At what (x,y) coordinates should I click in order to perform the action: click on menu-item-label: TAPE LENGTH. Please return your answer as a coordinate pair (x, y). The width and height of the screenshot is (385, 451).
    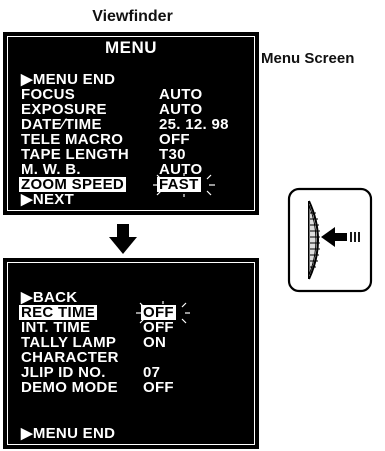
    Looking at the image, I should click on (75, 154).